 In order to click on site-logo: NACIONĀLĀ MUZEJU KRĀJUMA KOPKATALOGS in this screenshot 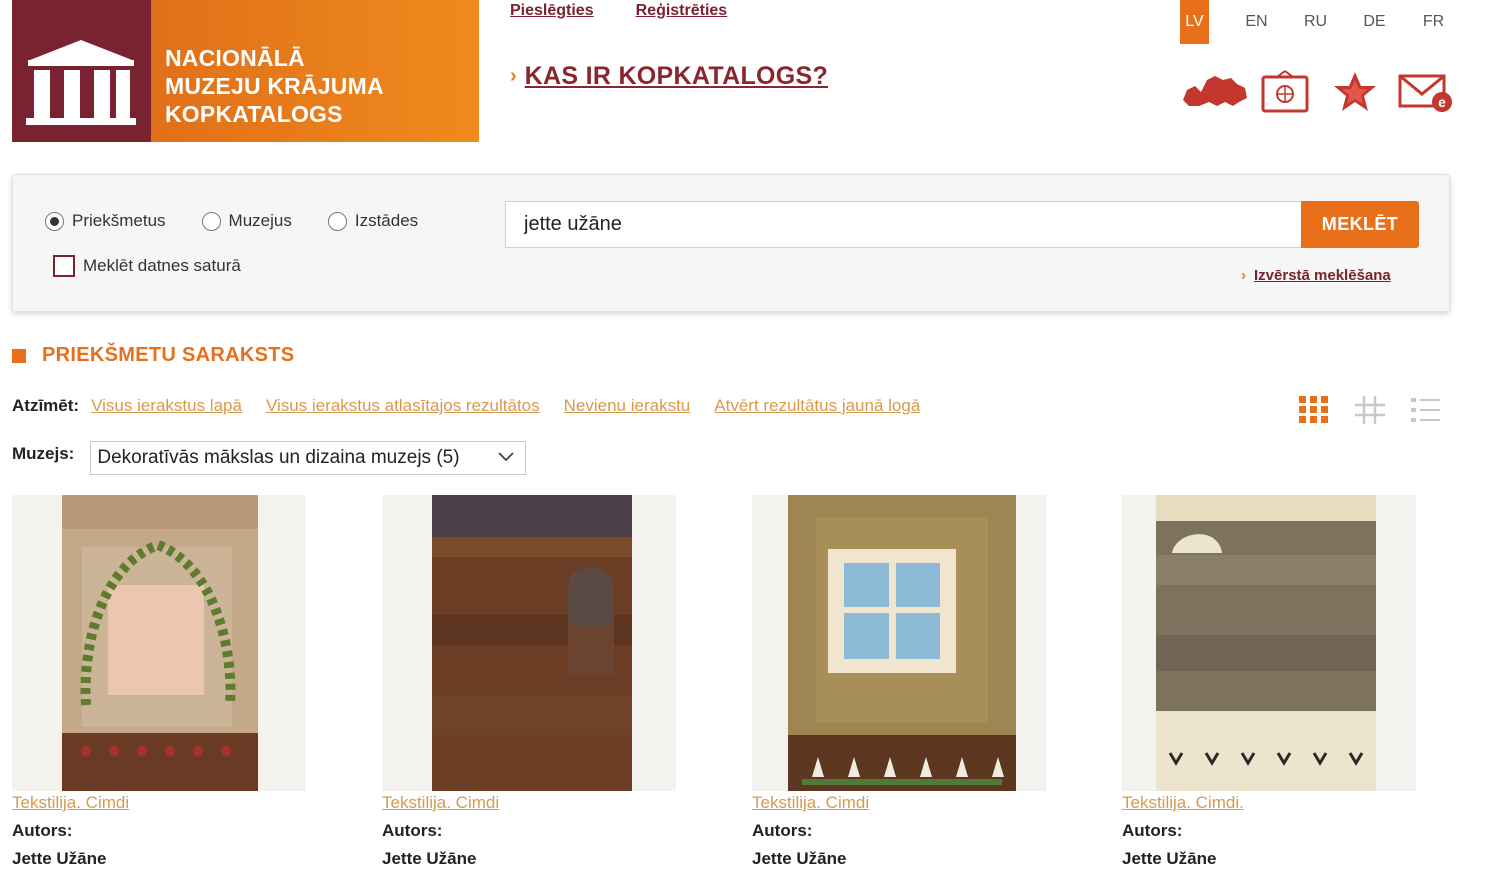, I will do `click(245, 71)`.